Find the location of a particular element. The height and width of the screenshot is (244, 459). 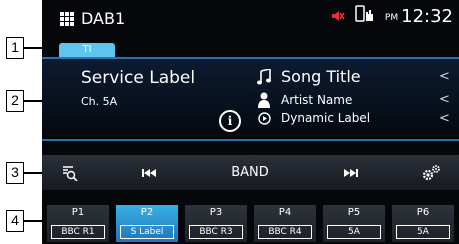

preset-p5: P5 5A is located at coordinates (354, 223).